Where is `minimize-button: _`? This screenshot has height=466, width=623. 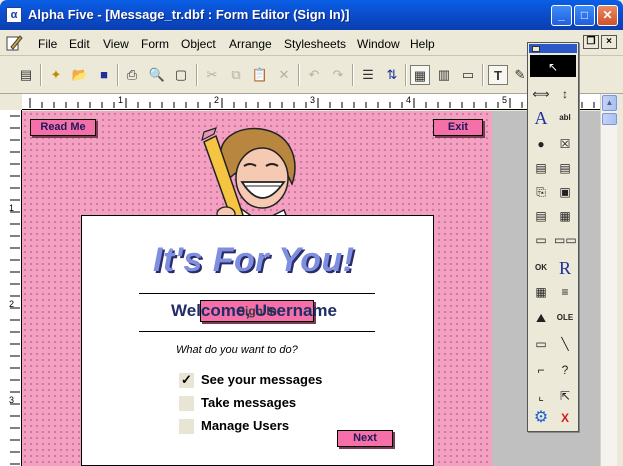 minimize-button: _ is located at coordinates (561, 15).